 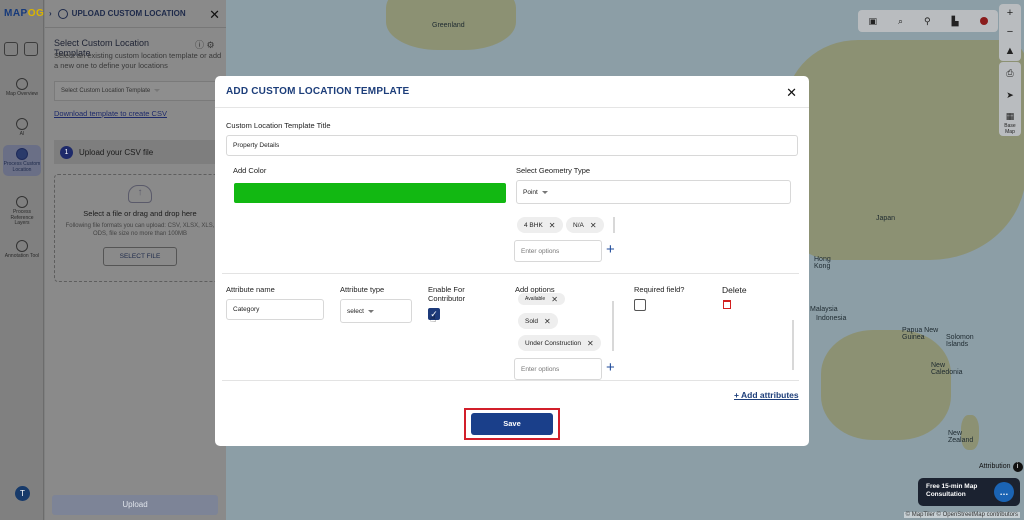 What do you see at coordinates (1010, 73) in the screenshot?
I see `print-icon: ⎙` at bounding box center [1010, 73].